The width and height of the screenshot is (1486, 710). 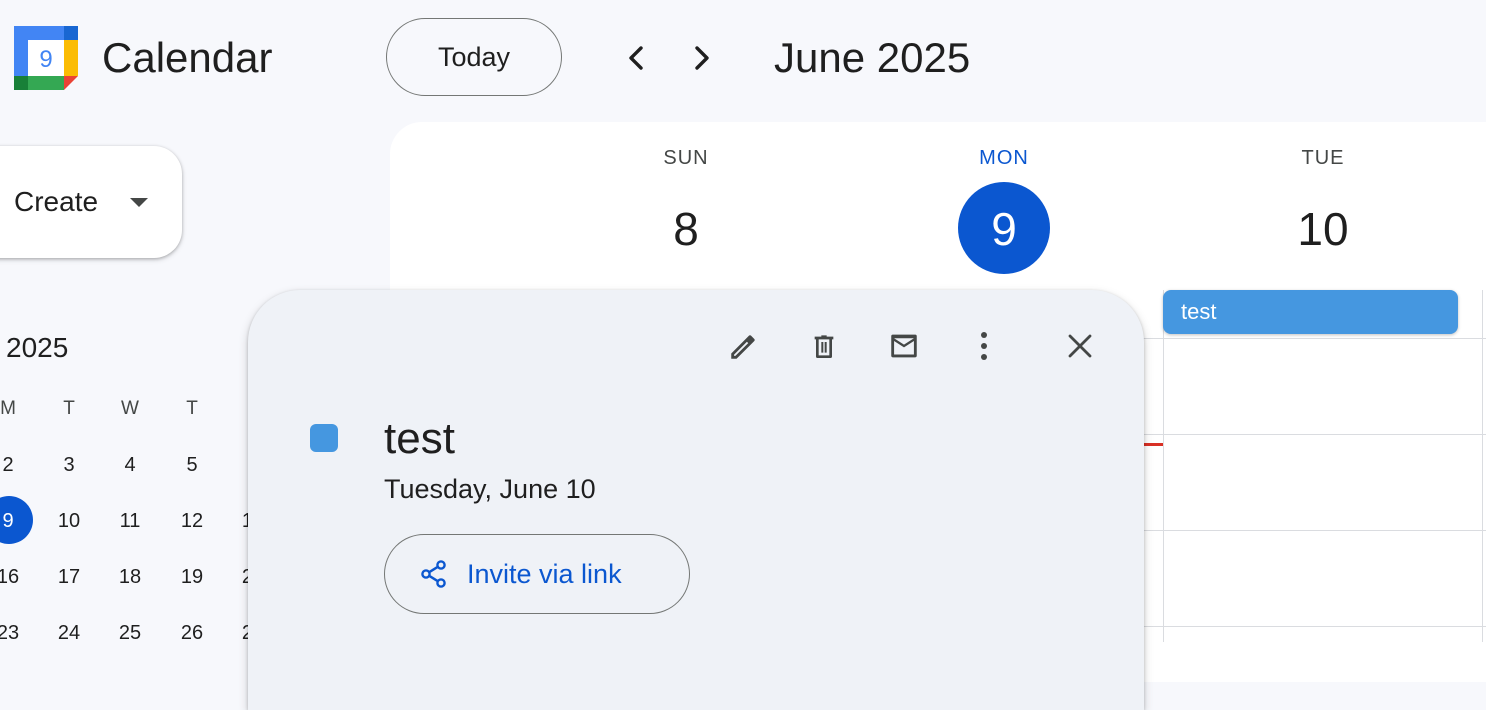 I want to click on edit-event-button, so click(x=744, y=346).